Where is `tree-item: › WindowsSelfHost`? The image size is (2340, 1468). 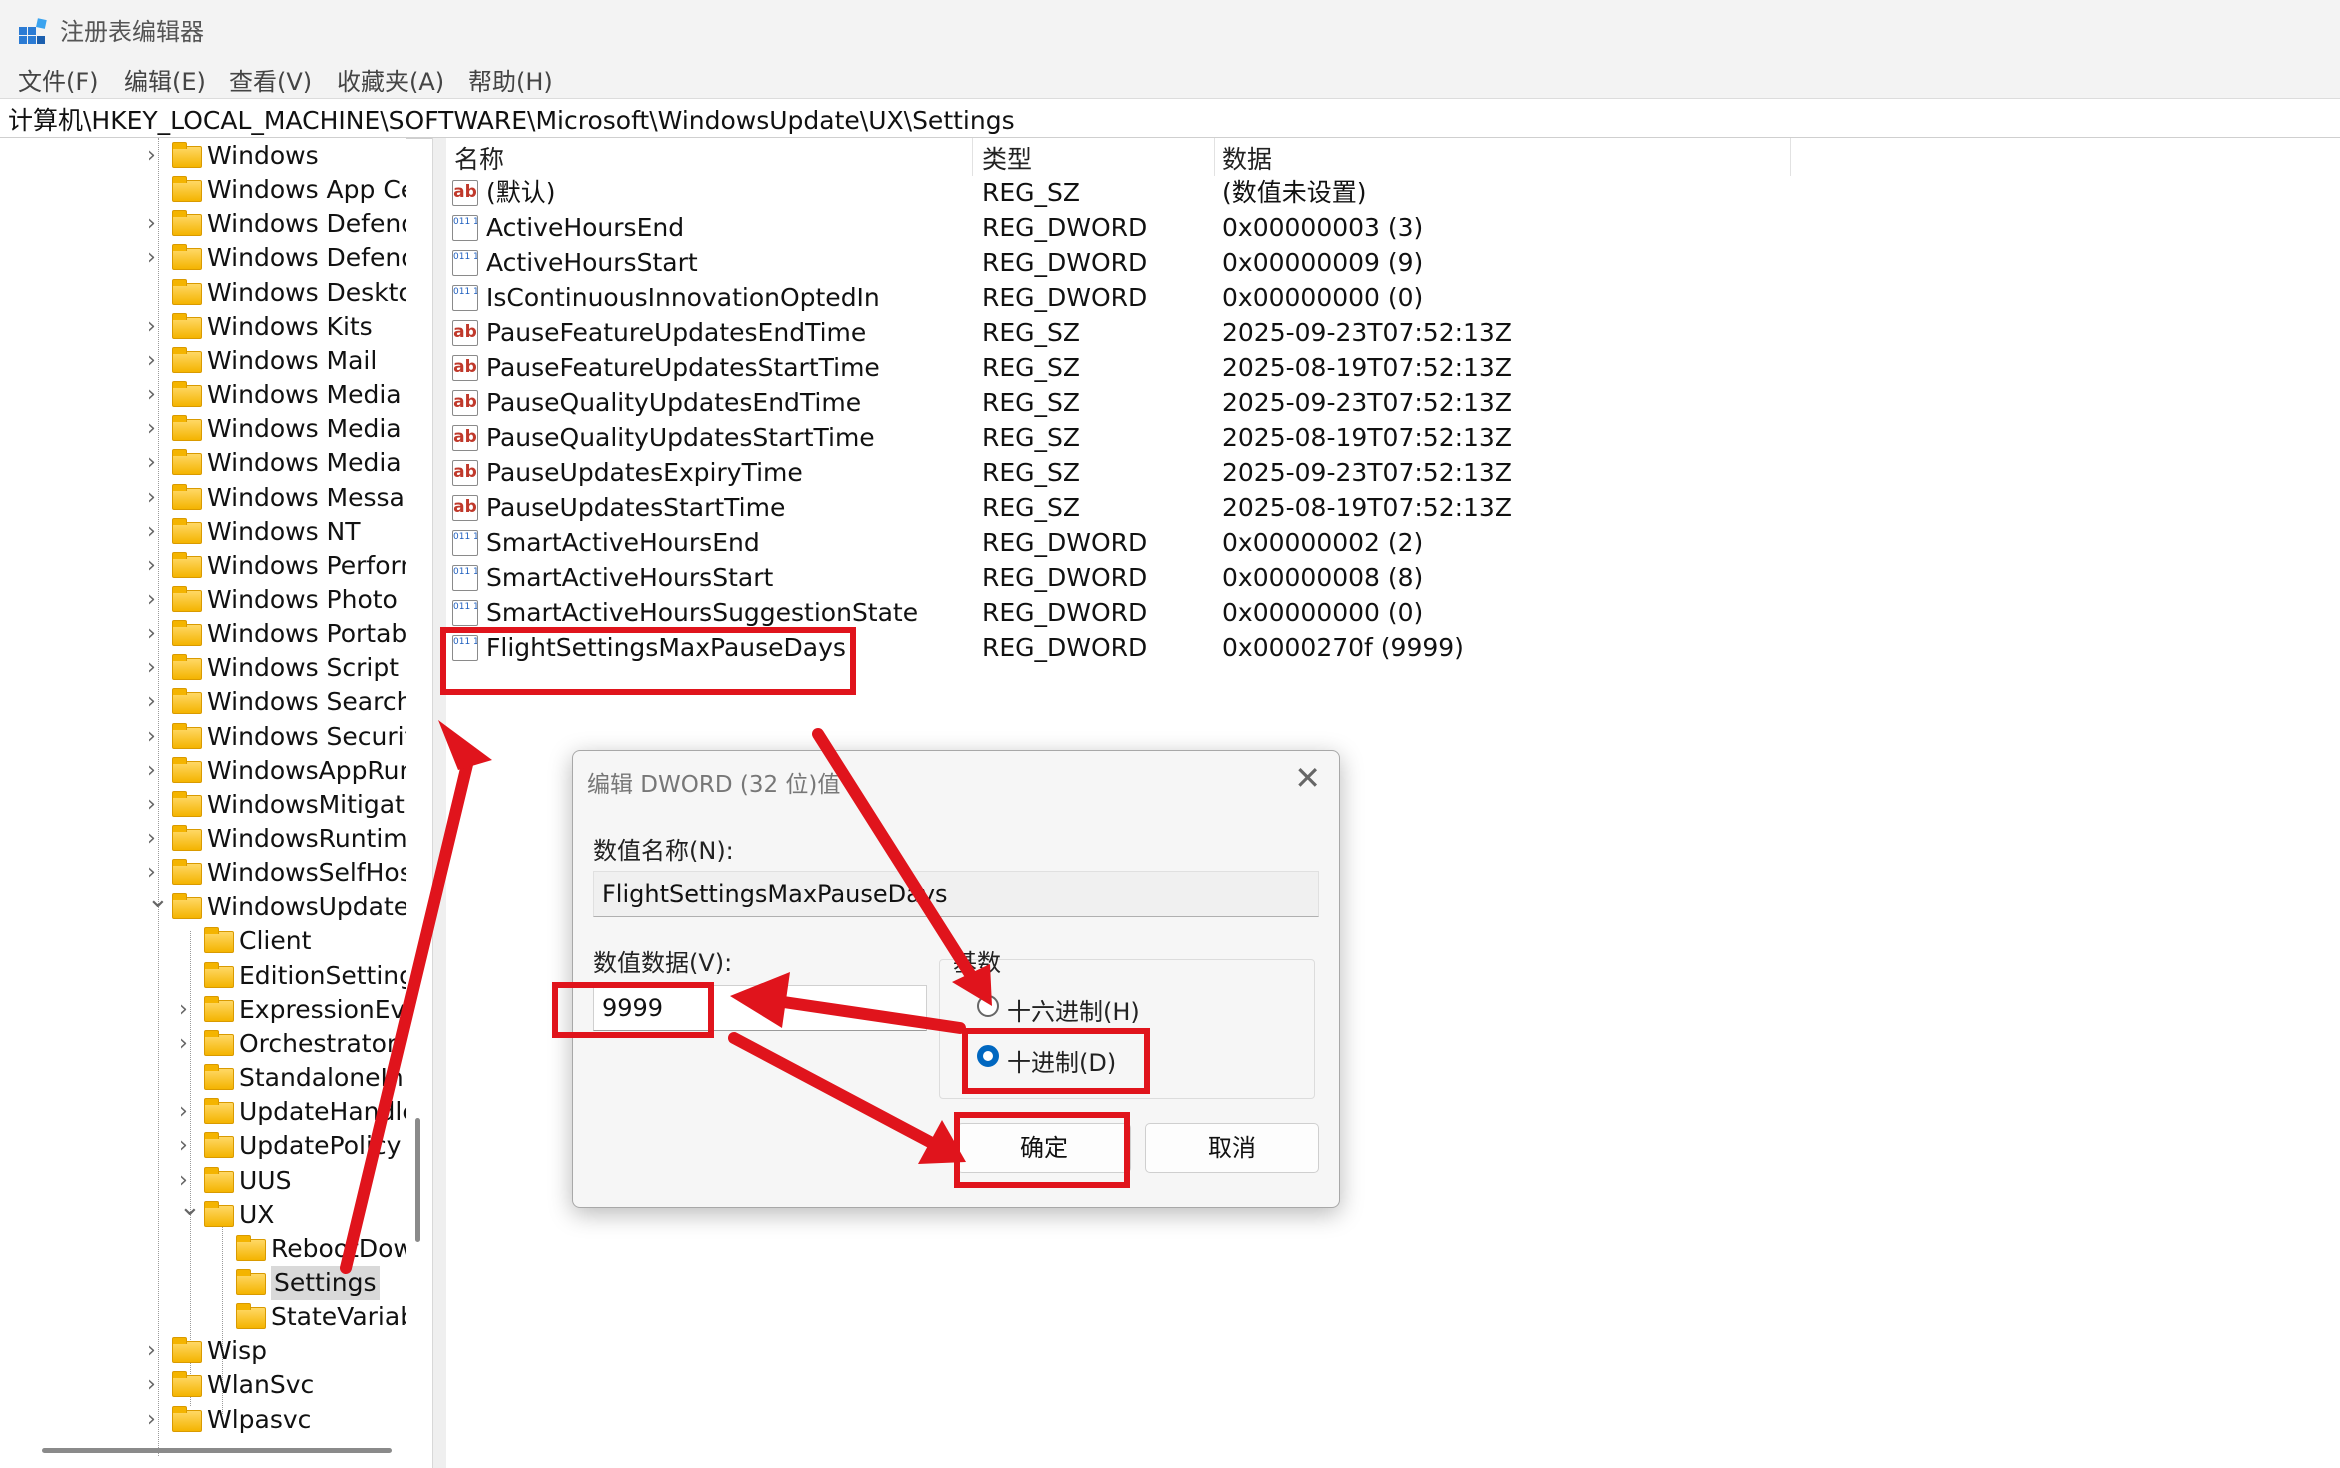
tree-item: › WindowsSelfHost is located at coordinates (203, 873).